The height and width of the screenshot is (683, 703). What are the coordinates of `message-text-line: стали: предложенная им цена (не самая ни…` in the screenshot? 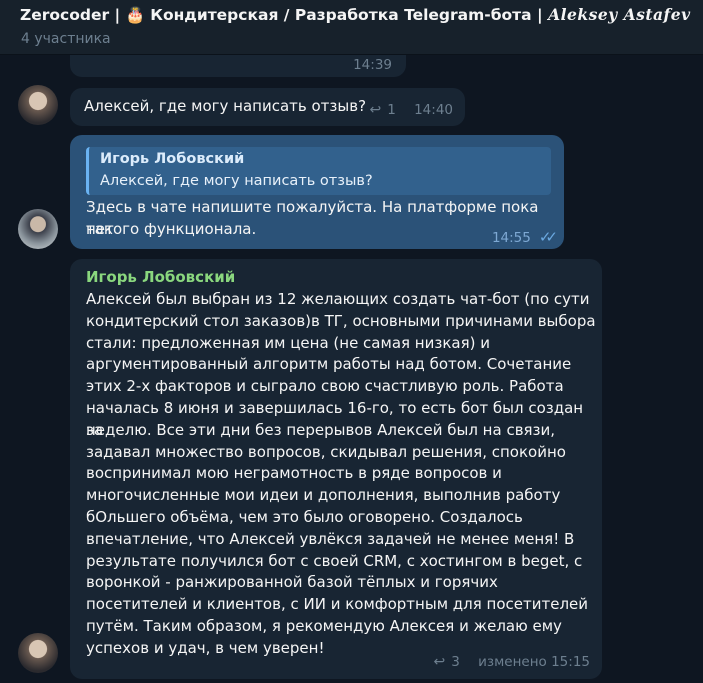 It's located at (288, 342).